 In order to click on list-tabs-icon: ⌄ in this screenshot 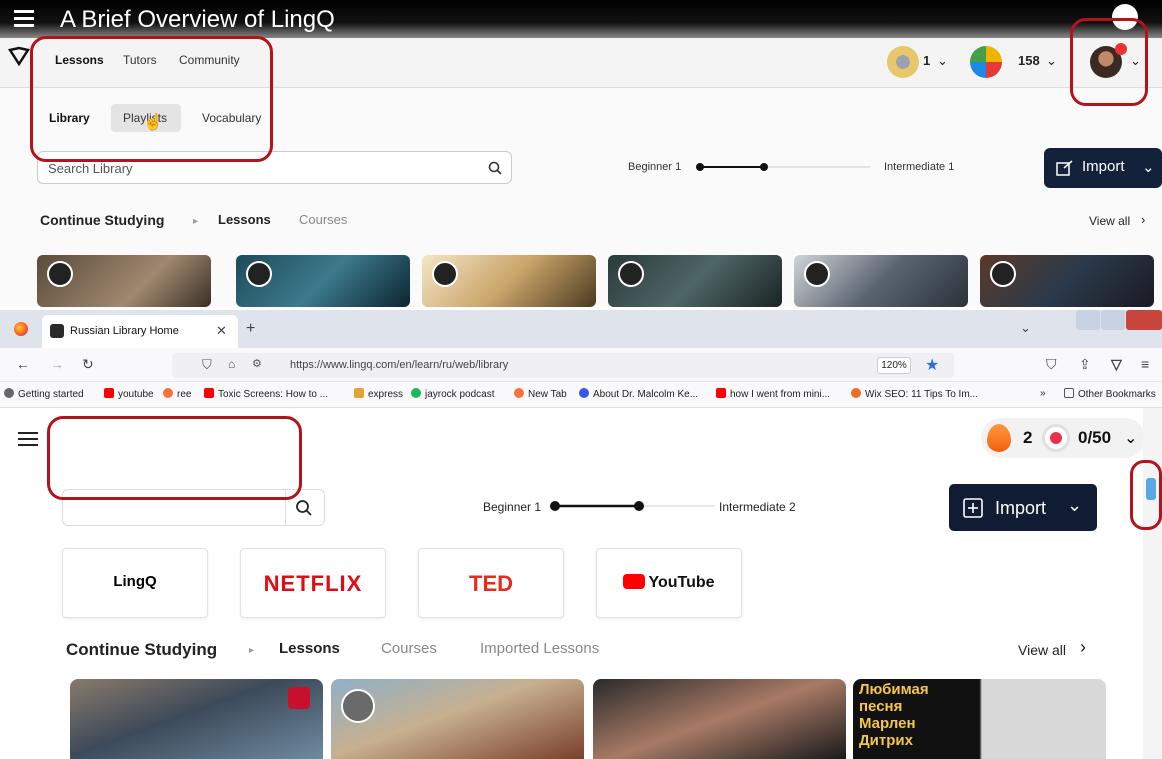, I will do `click(1025, 328)`.